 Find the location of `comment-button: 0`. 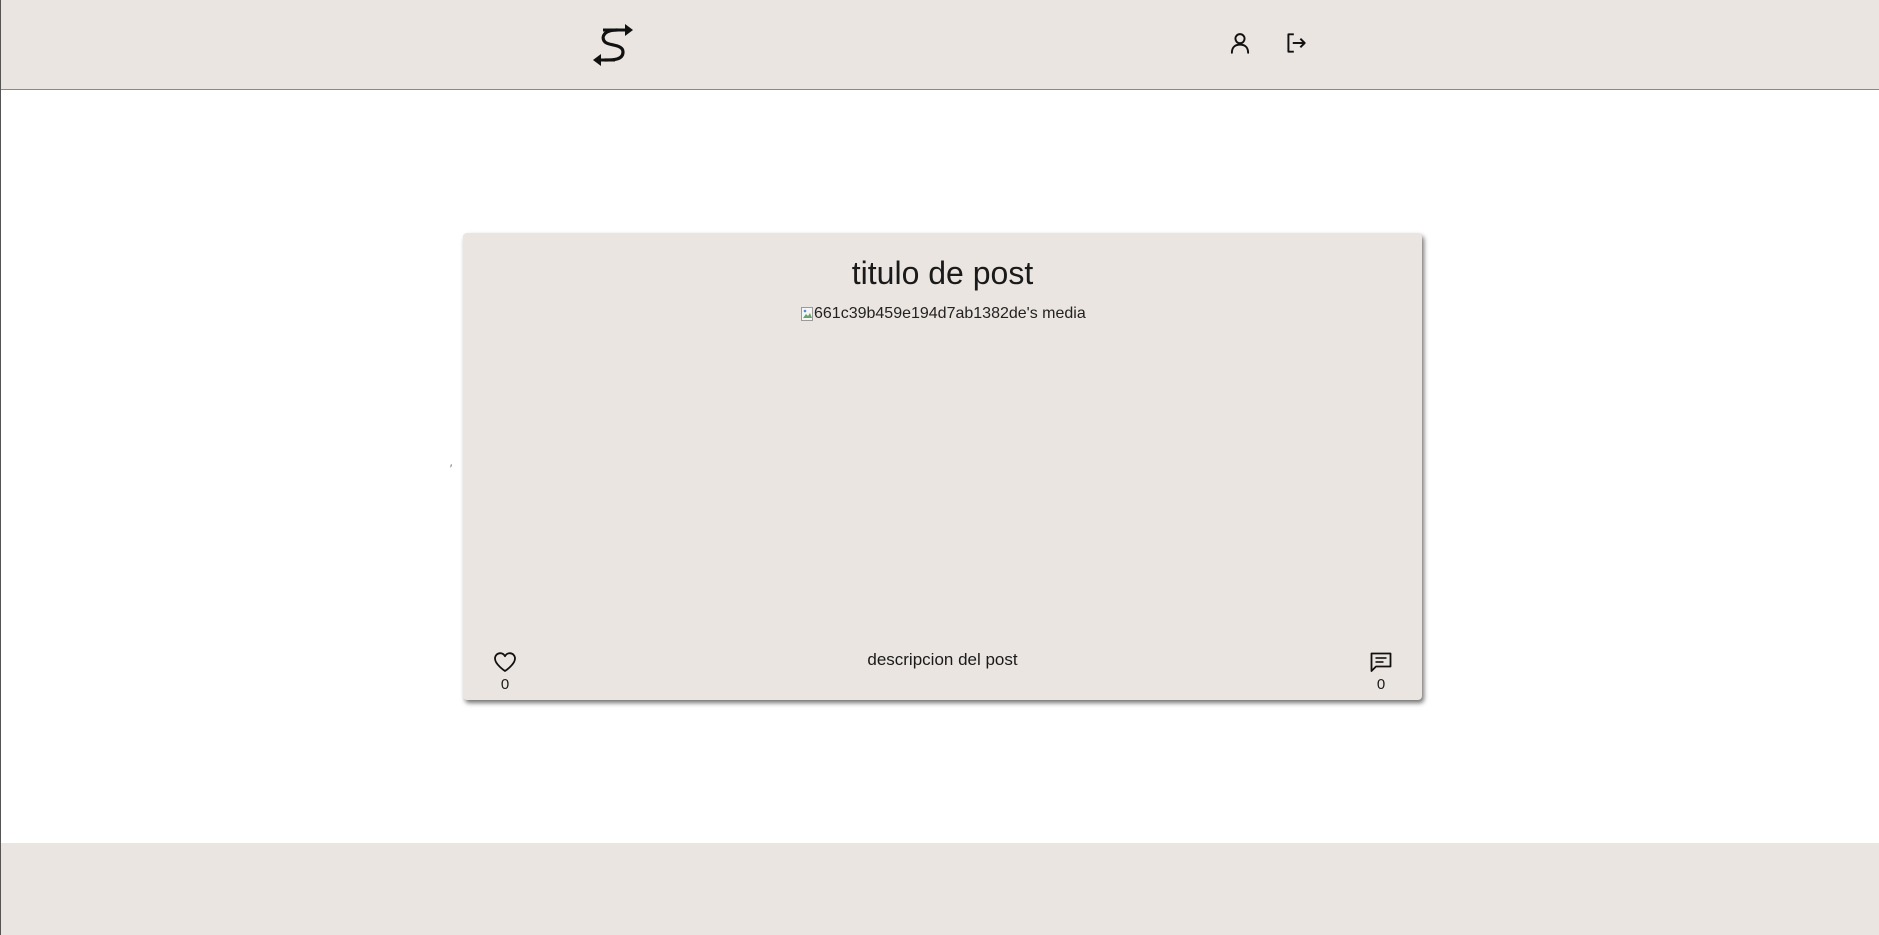

comment-button: 0 is located at coordinates (1381, 672).